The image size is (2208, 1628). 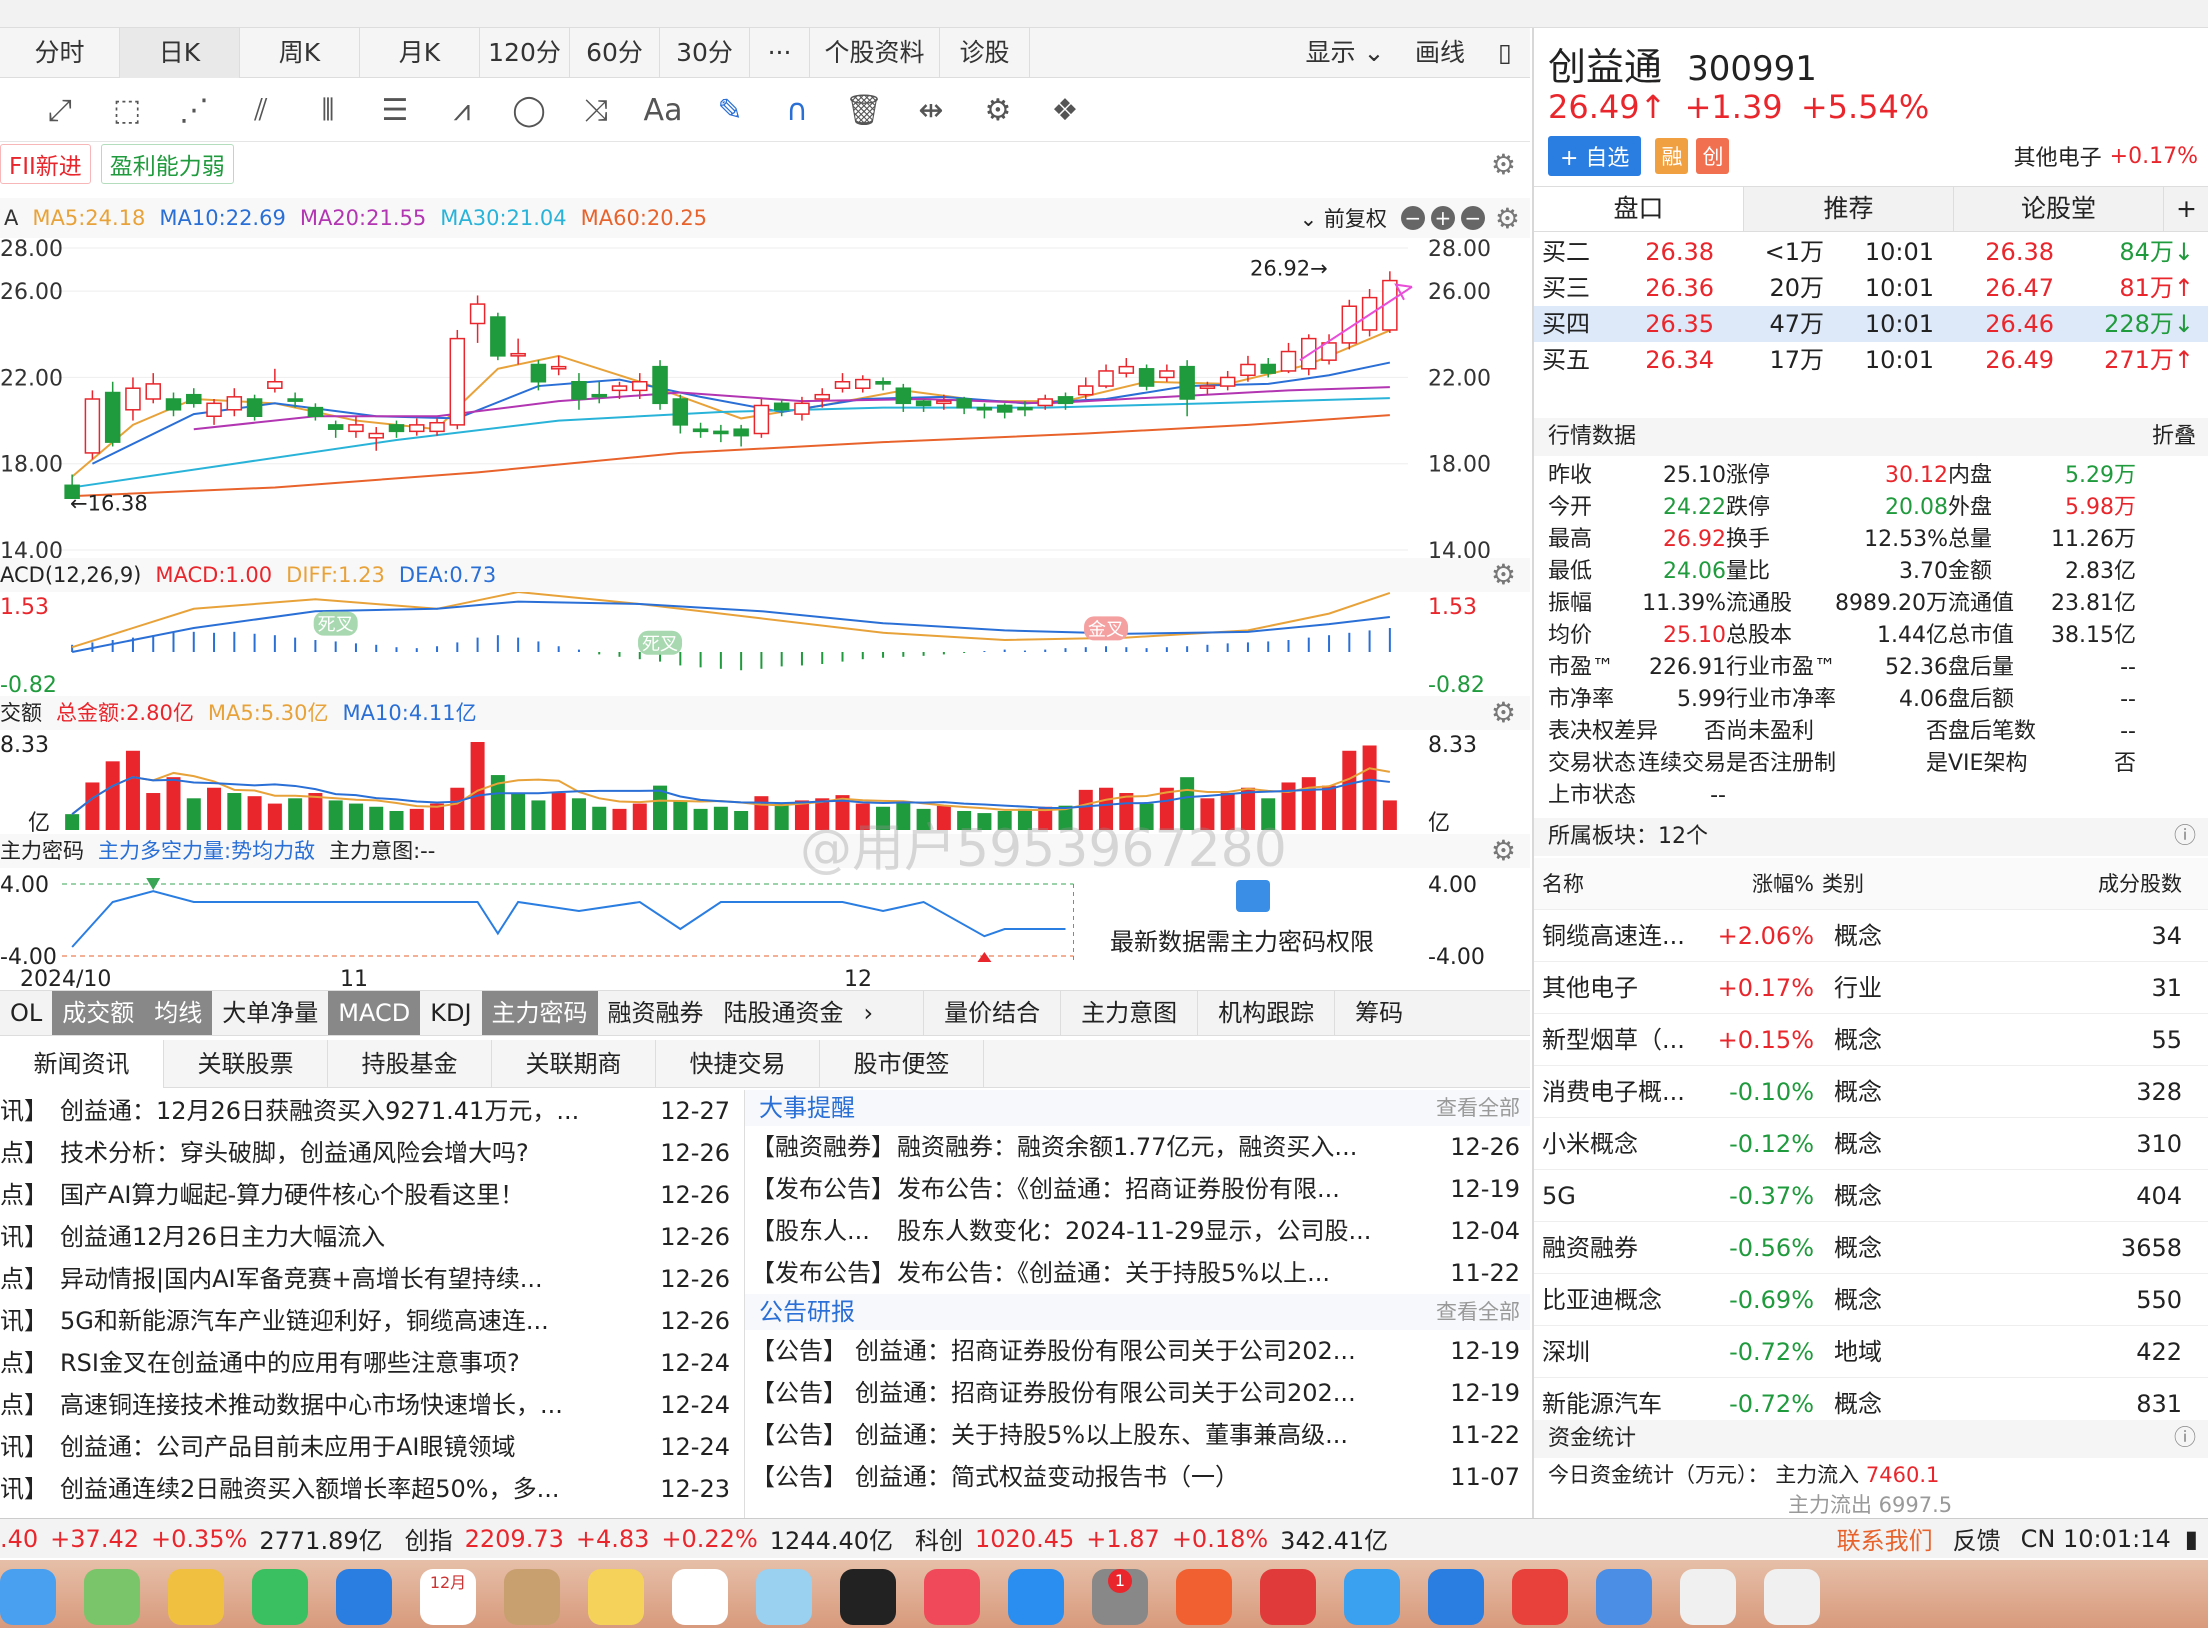 What do you see at coordinates (1871, 1196) in the screenshot?
I see `block-row: 5G -0.37% 概念 404` at bounding box center [1871, 1196].